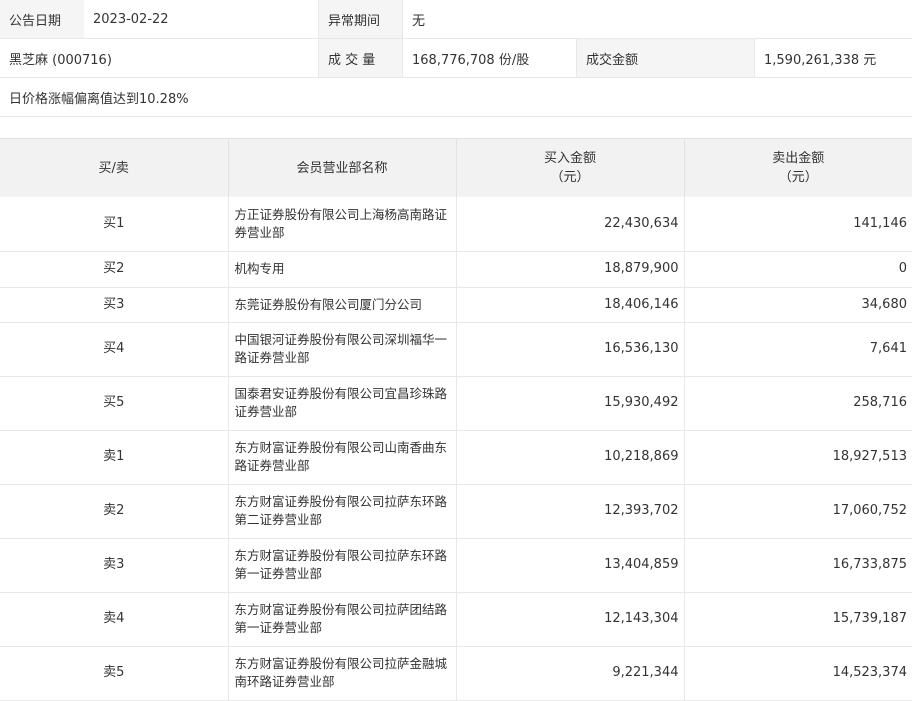 The image size is (916, 701). What do you see at coordinates (798, 224) in the screenshot?
I see `row-sell-amount: 141,146` at bounding box center [798, 224].